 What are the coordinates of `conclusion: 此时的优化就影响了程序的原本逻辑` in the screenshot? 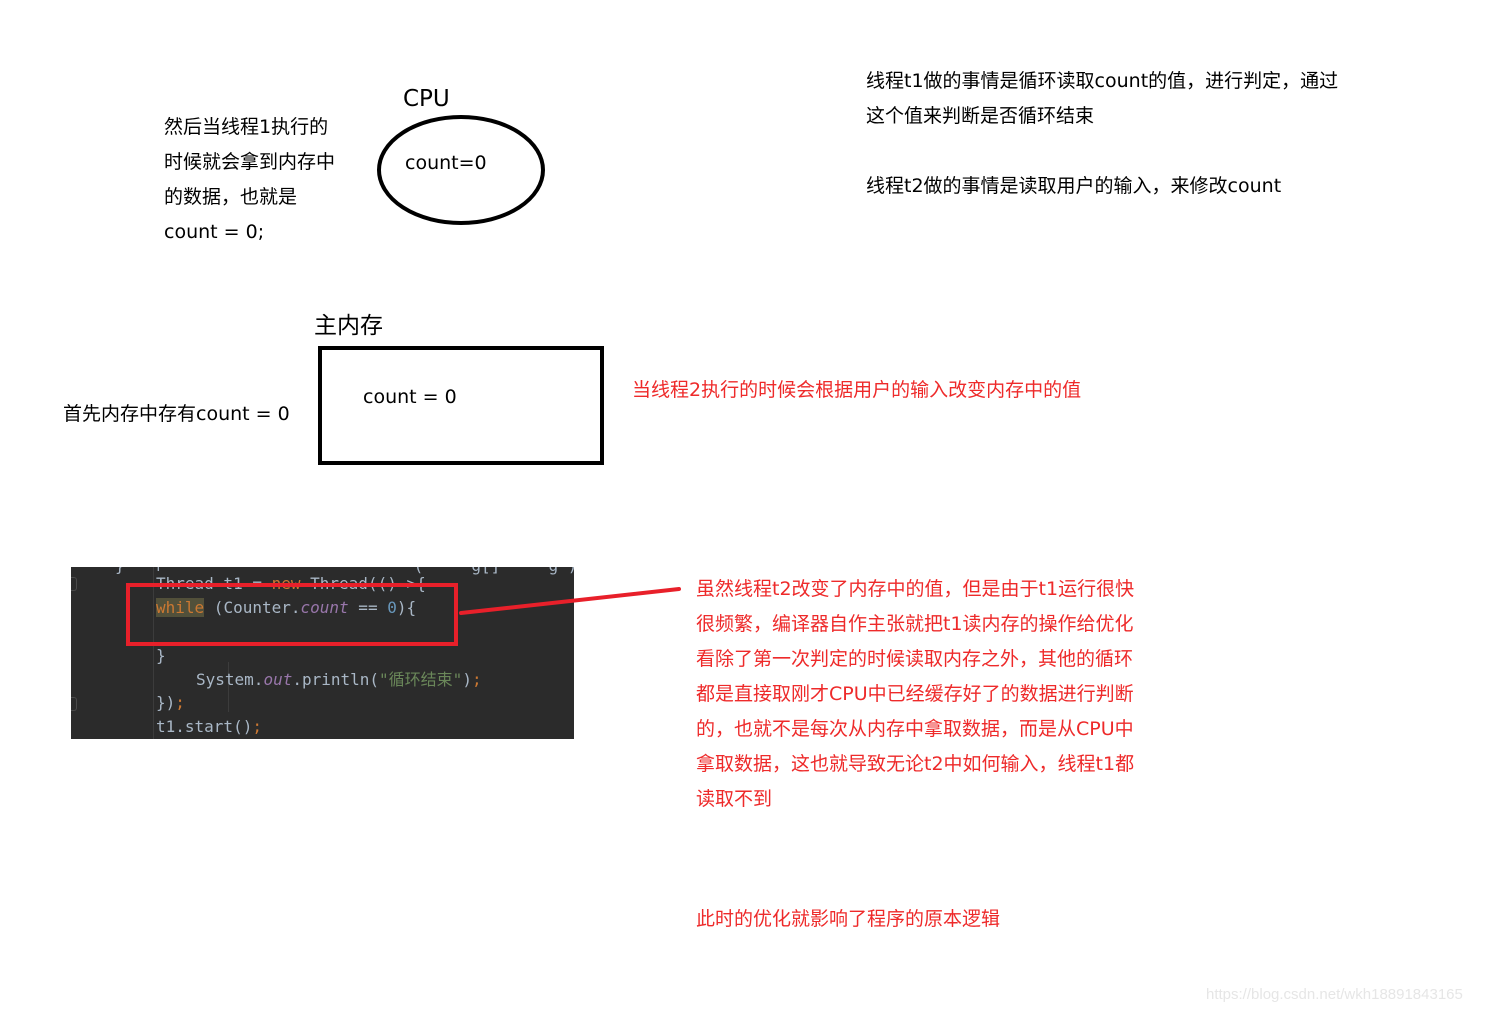 It's located at (848, 919).